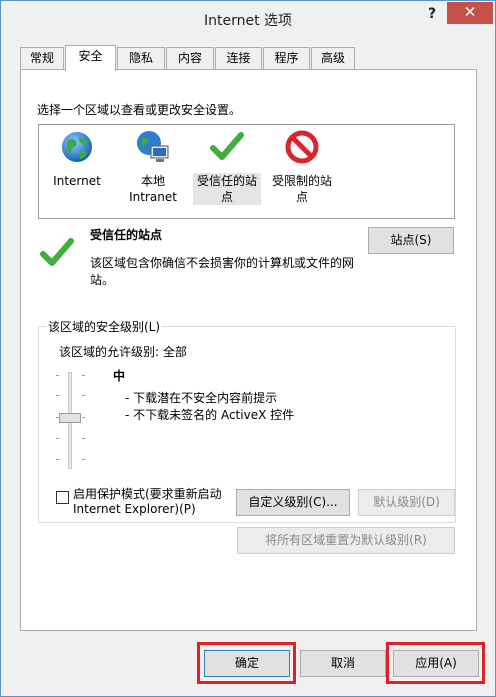  I want to click on tab-advanced: 高级, so click(333, 58).